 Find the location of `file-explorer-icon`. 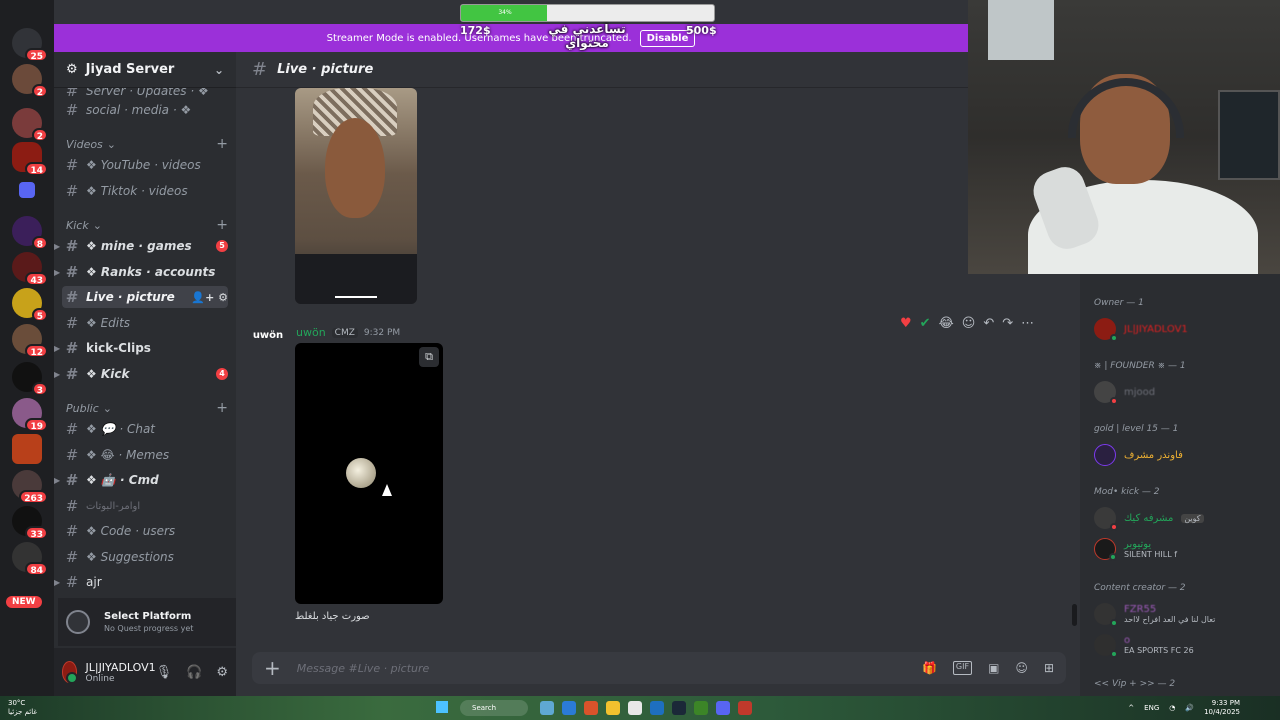

file-explorer-icon is located at coordinates (613, 708).